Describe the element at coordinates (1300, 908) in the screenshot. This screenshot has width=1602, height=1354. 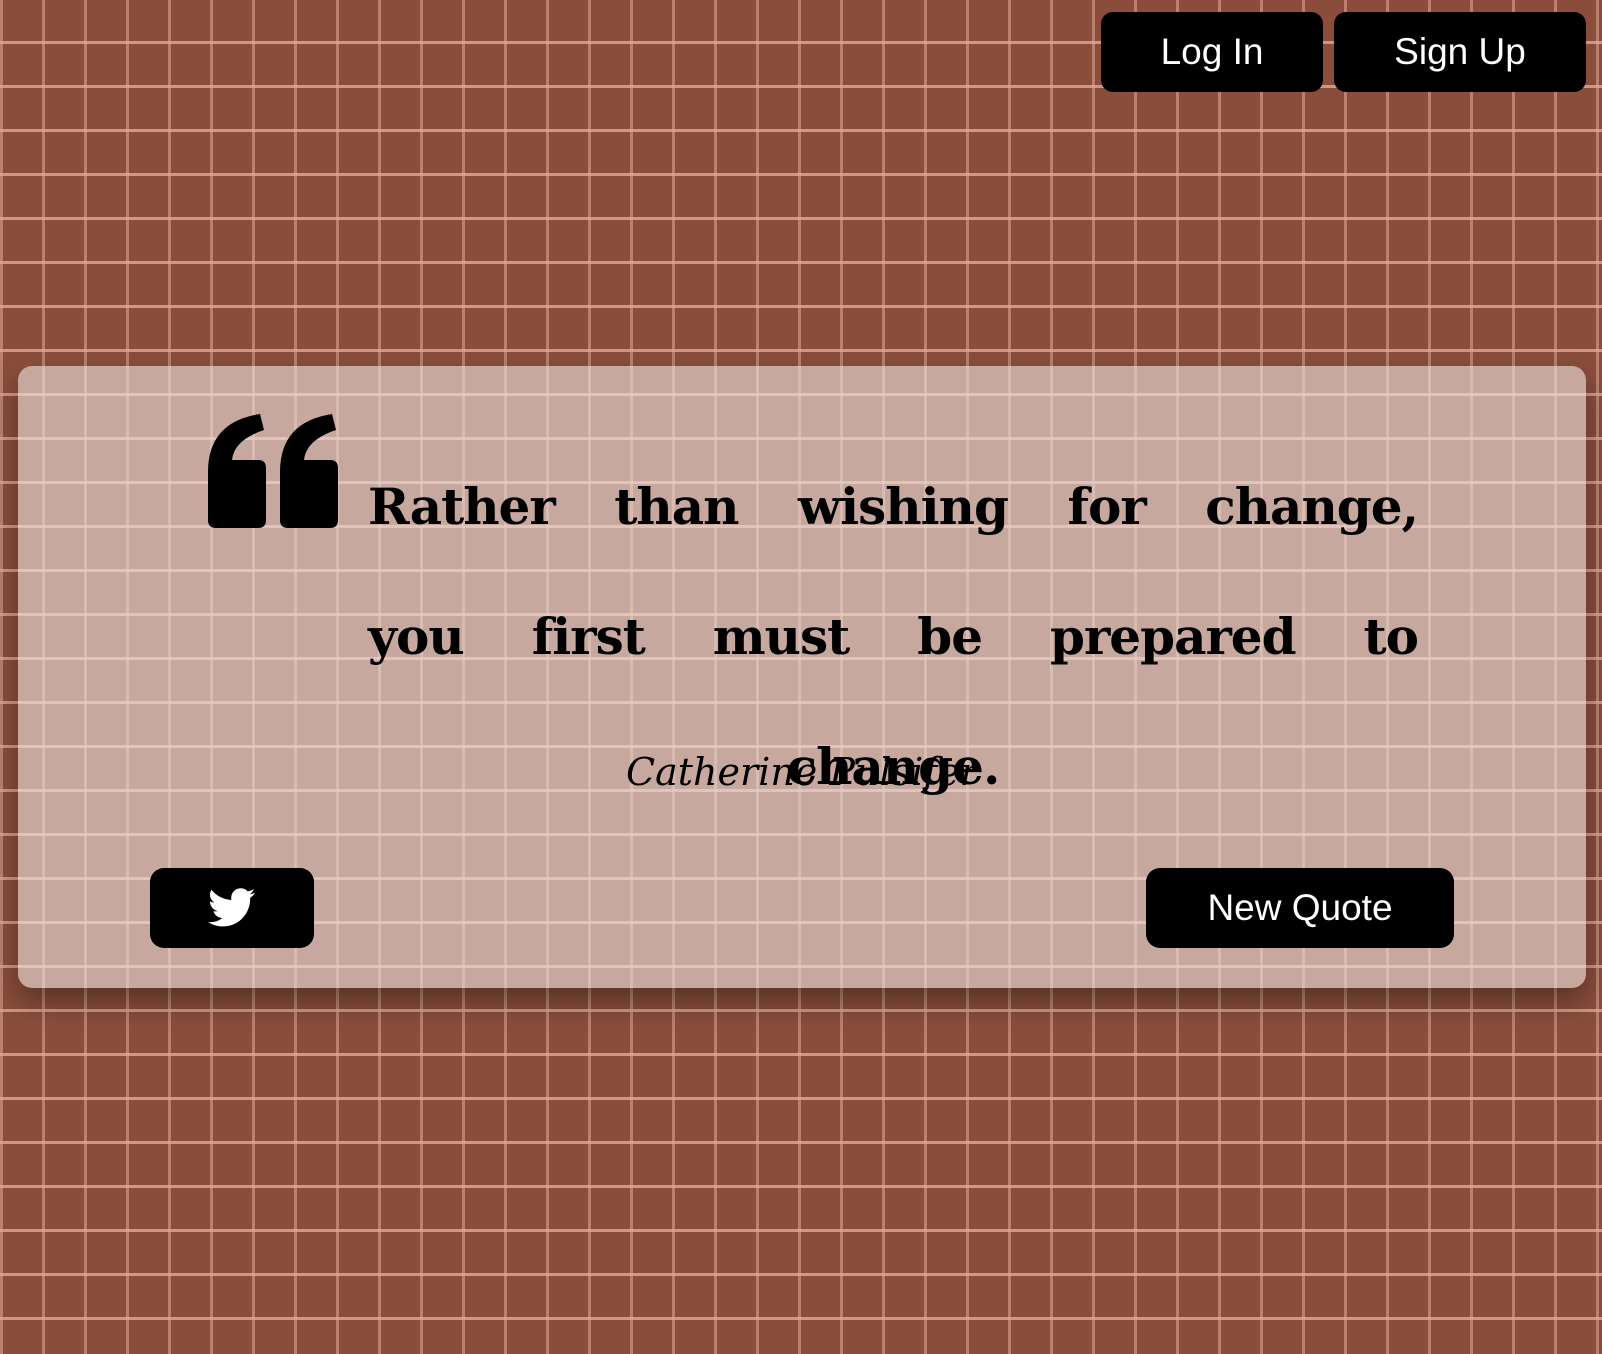
I see `new-quote-button: New Quote` at that location.